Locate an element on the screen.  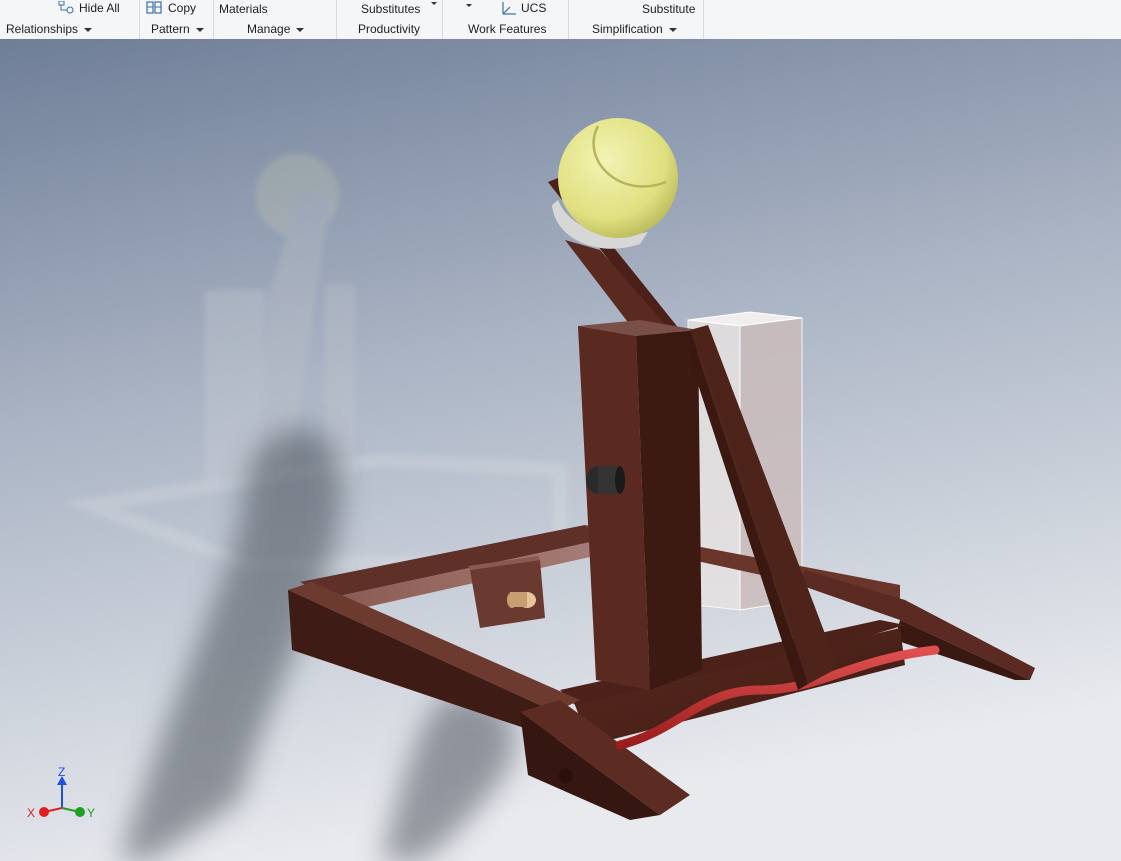
hide-all-label: Hide All is located at coordinates (99, 8).